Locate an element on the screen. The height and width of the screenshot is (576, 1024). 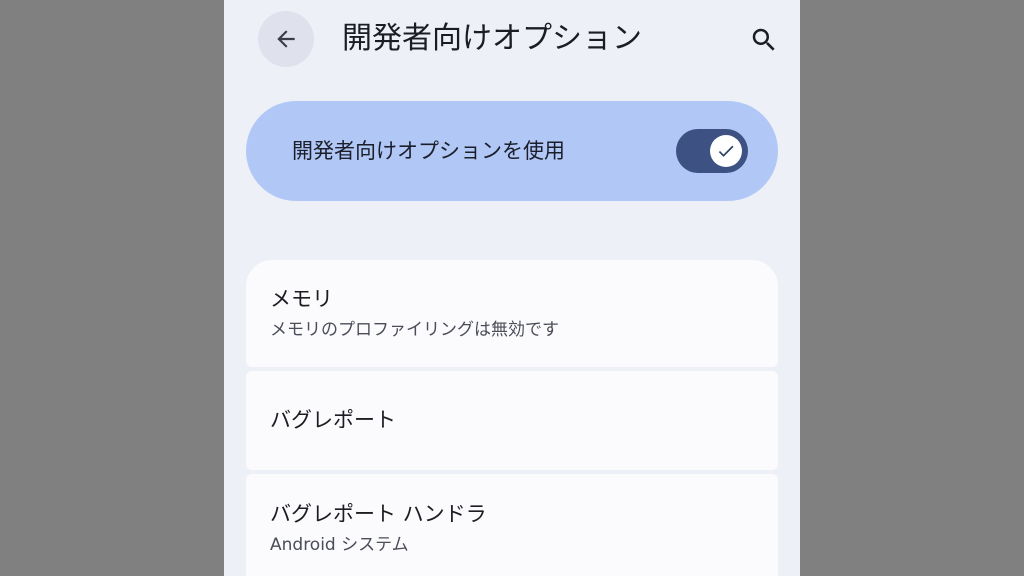
check-icon is located at coordinates (726, 151).